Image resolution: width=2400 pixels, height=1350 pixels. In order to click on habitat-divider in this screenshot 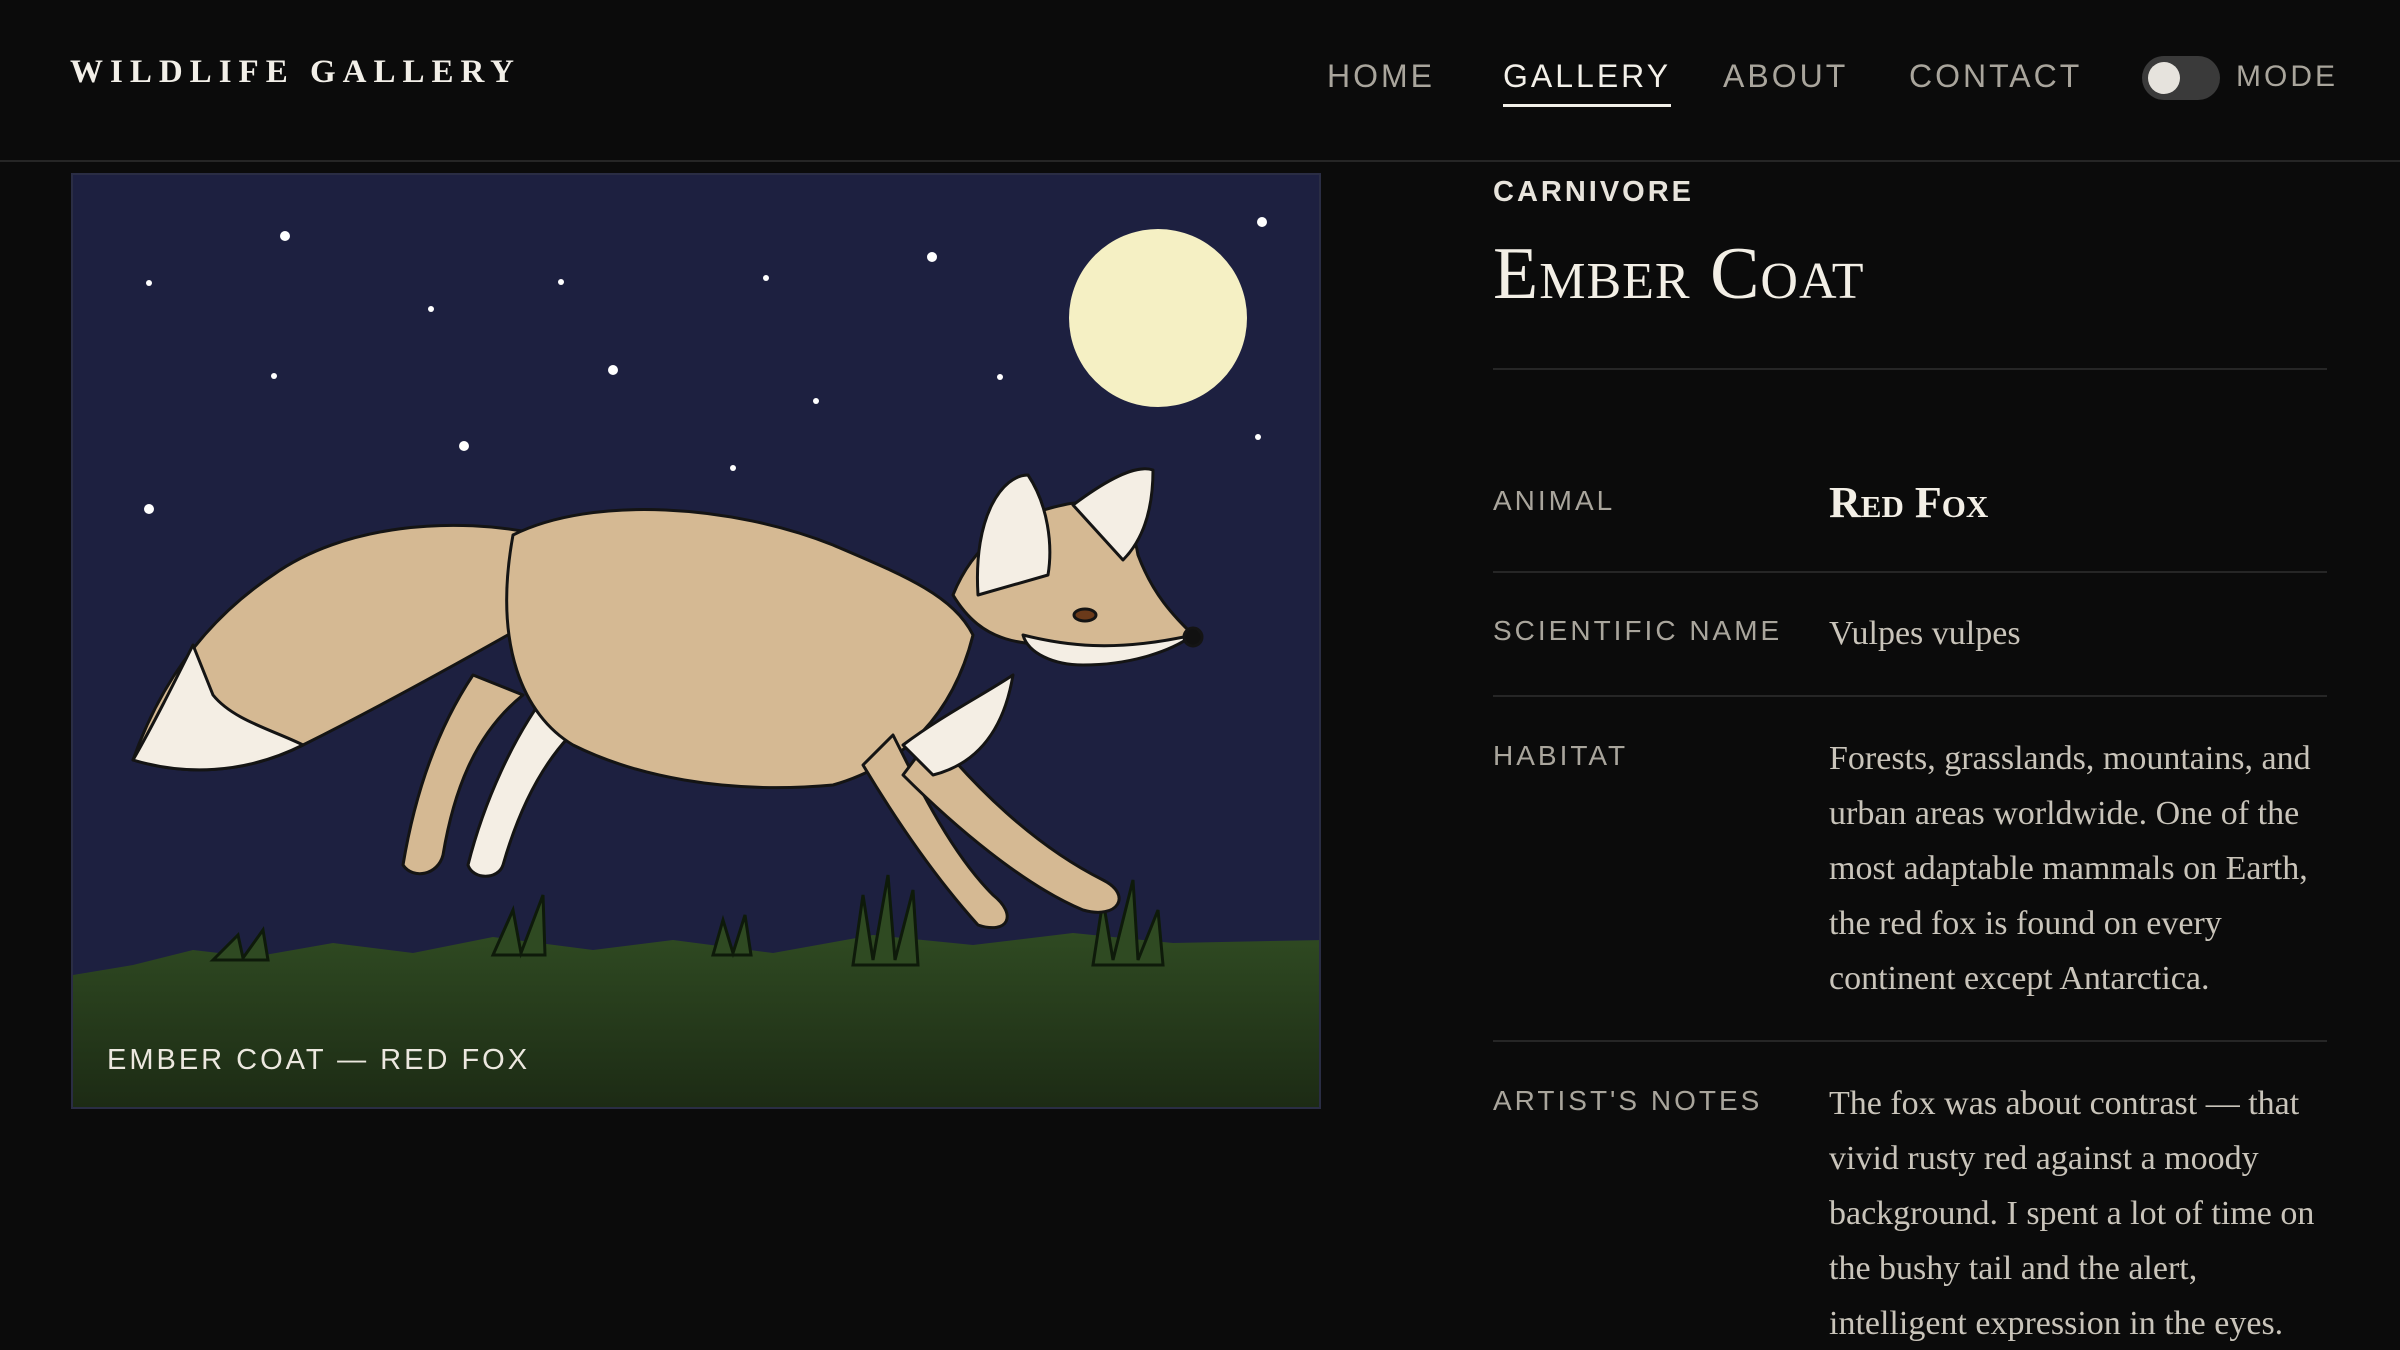, I will do `click(1910, 1041)`.